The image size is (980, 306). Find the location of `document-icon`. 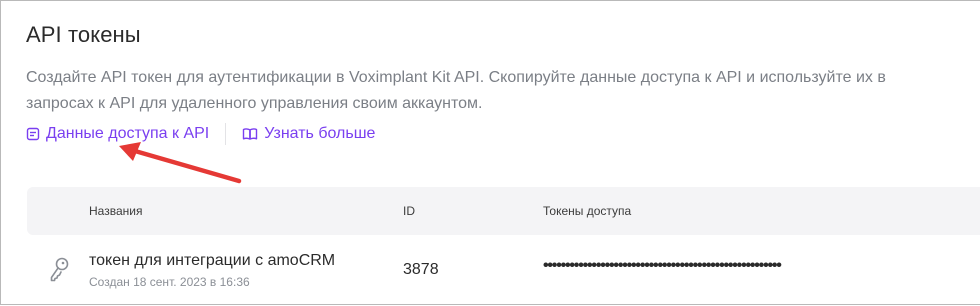

document-icon is located at coordinates (33, 134).